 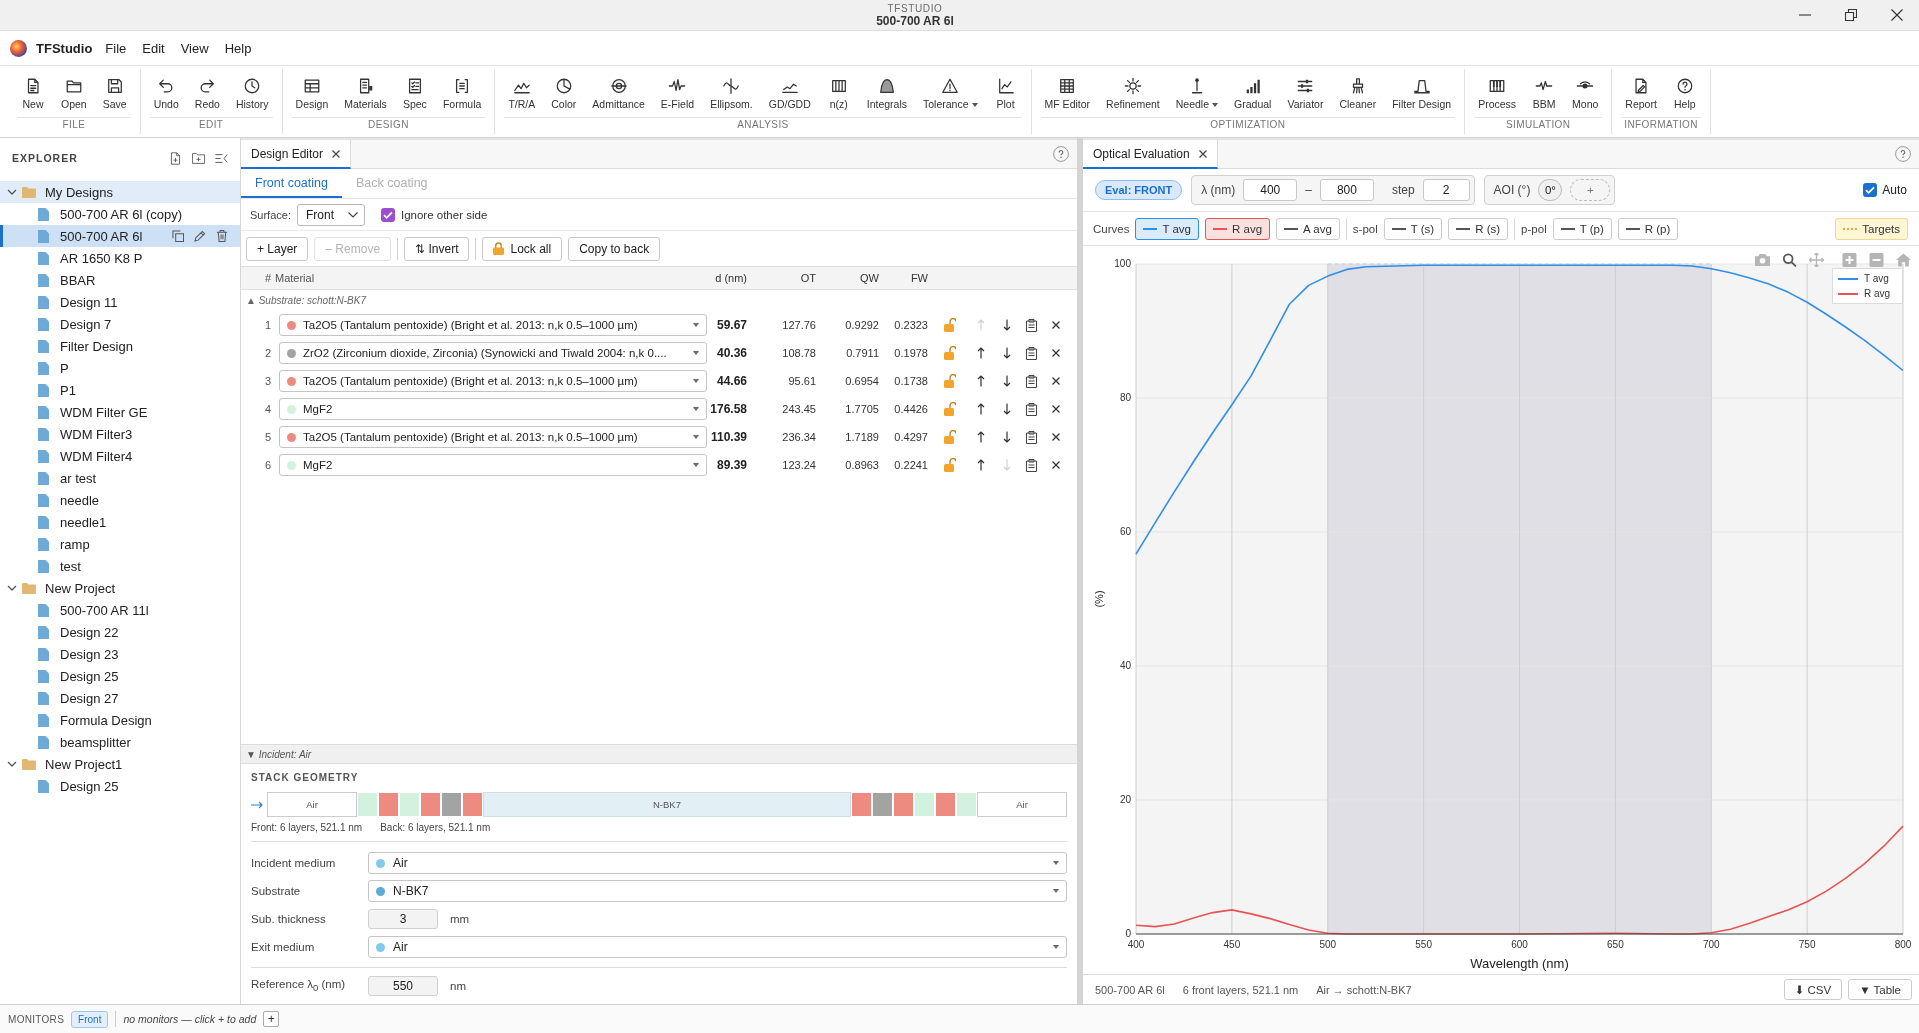 What do you see at coordinates (277, 248) in the screenshot?
I see `action-button: + Layer` at bounding box center [277, 248].